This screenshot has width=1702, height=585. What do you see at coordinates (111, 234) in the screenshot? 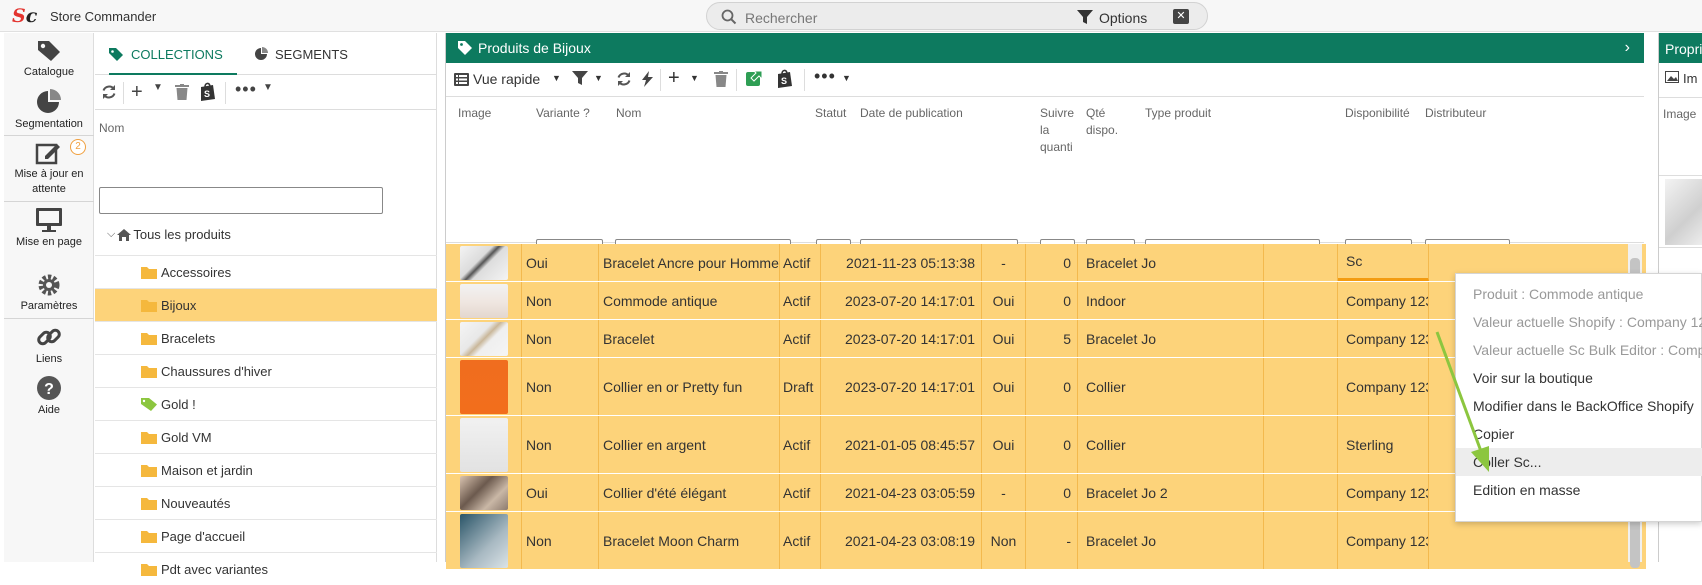
I see `chevron-down-icon: ⌵` at bounding box center [111, 234].